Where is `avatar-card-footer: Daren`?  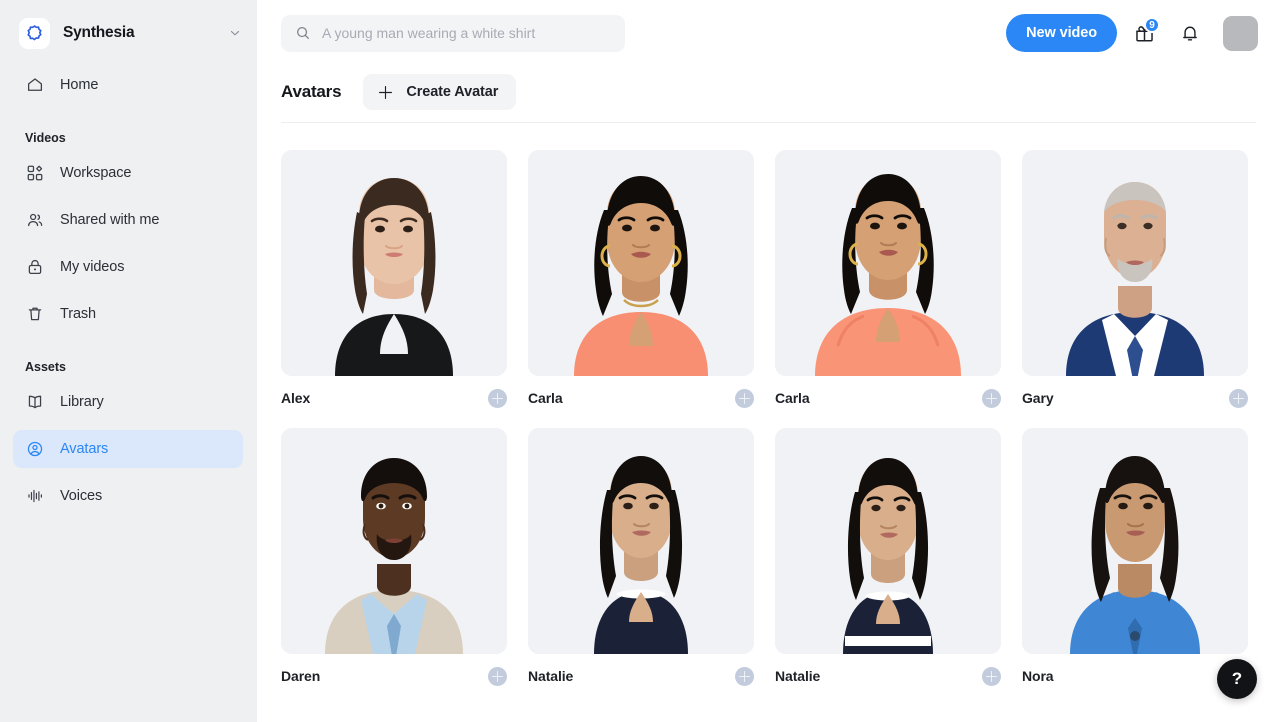 avatar-card-footer: Daren is located at coordinates (394, 676).